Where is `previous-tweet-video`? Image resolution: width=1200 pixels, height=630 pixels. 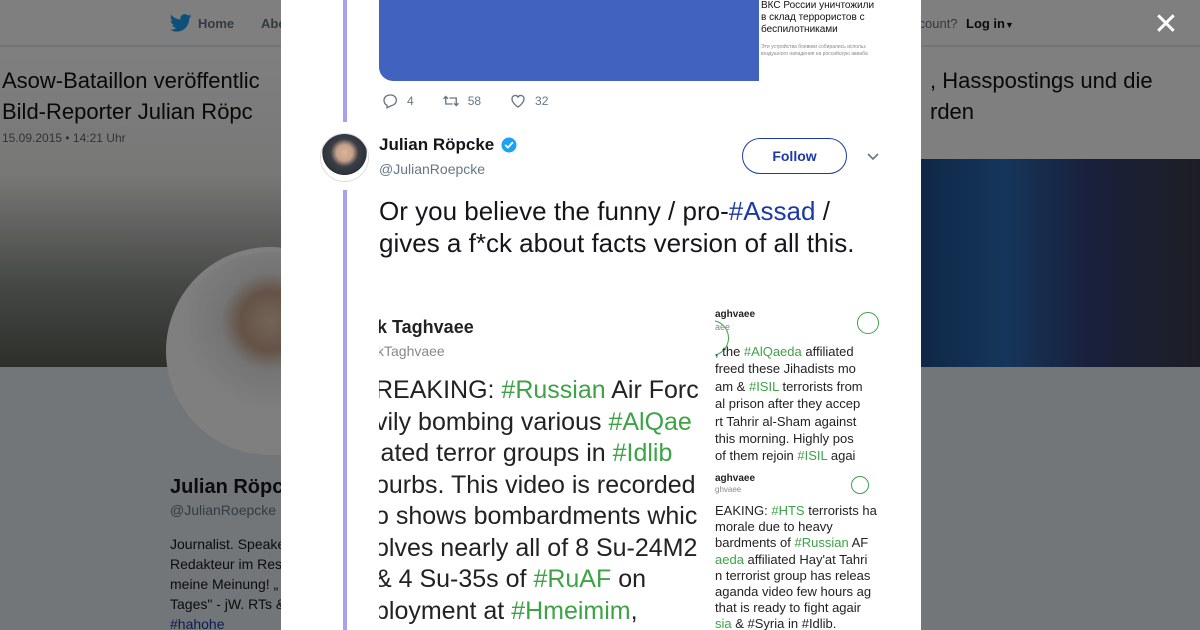
previous-tweet-video is located at coordinates (569, 40).